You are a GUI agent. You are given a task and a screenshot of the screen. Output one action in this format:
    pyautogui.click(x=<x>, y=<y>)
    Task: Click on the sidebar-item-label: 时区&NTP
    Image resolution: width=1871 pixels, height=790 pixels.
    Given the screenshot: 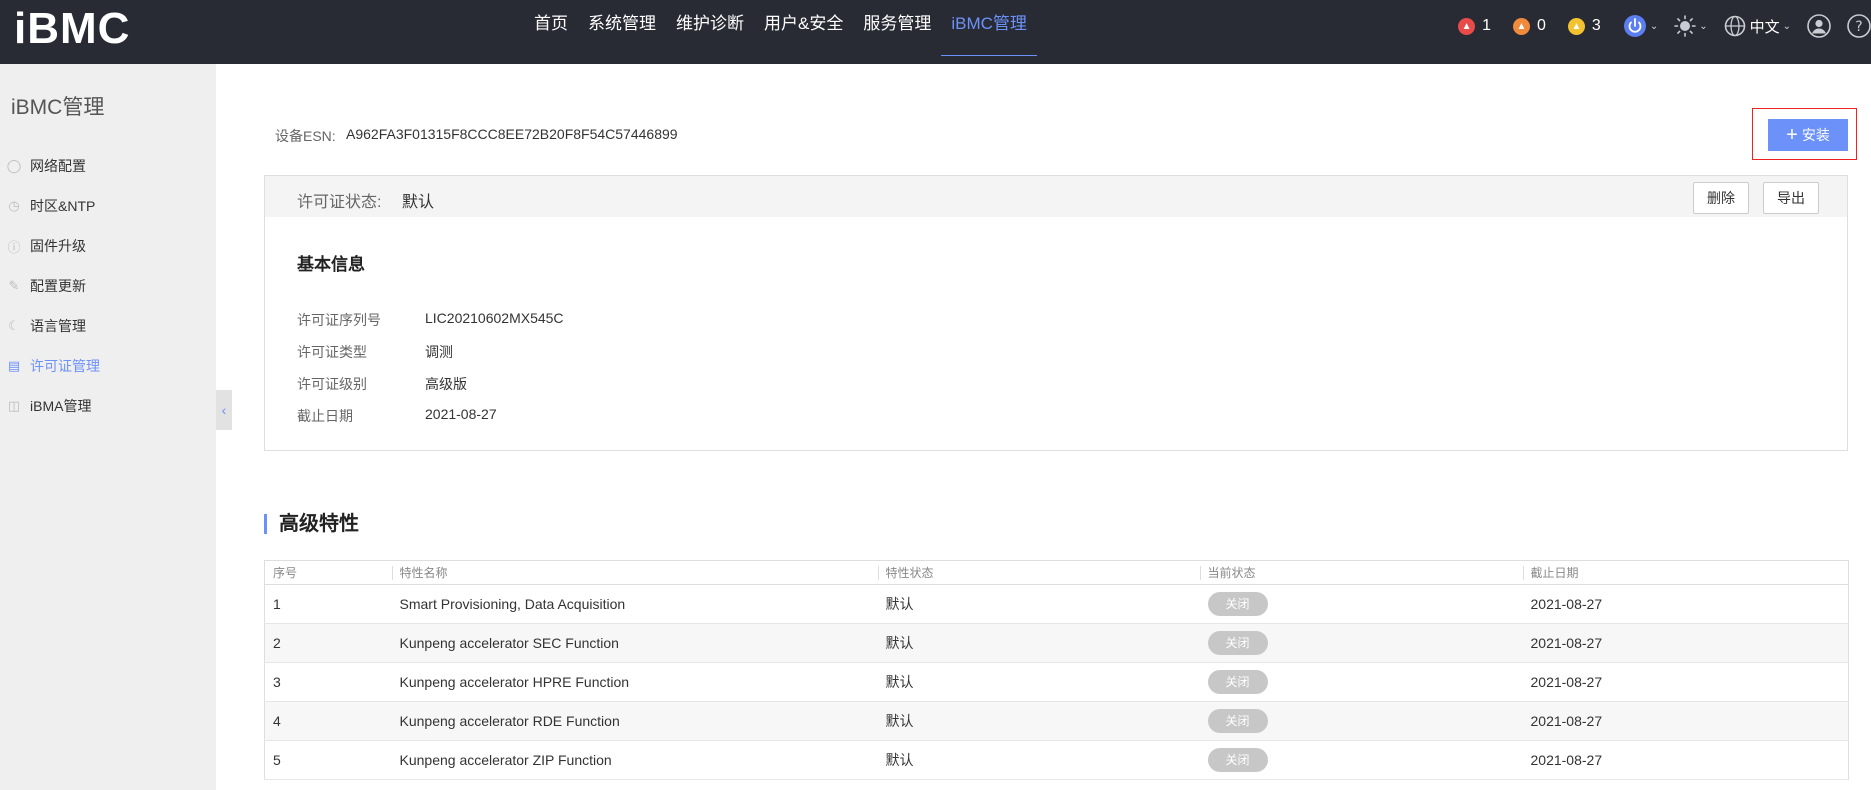 What is the action you would take?
    pyautogui.click(x=63, y=206)
    